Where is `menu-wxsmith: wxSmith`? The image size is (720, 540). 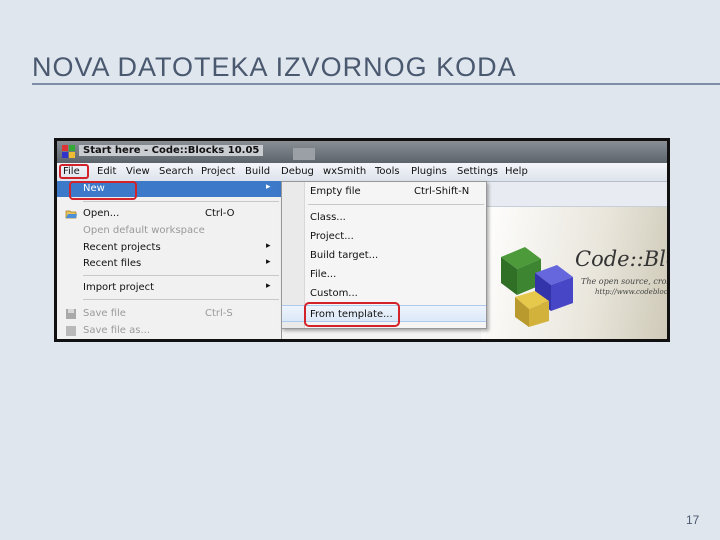 menu-wxsmith: wxSmith is located at coordinates (344, 171).